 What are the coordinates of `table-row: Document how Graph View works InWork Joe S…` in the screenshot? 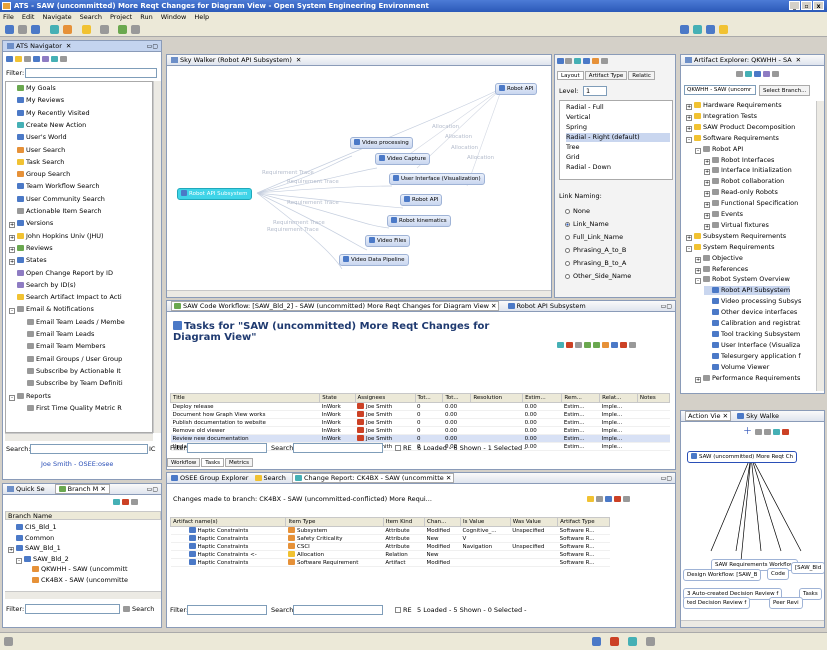 It's located at (420, 414).